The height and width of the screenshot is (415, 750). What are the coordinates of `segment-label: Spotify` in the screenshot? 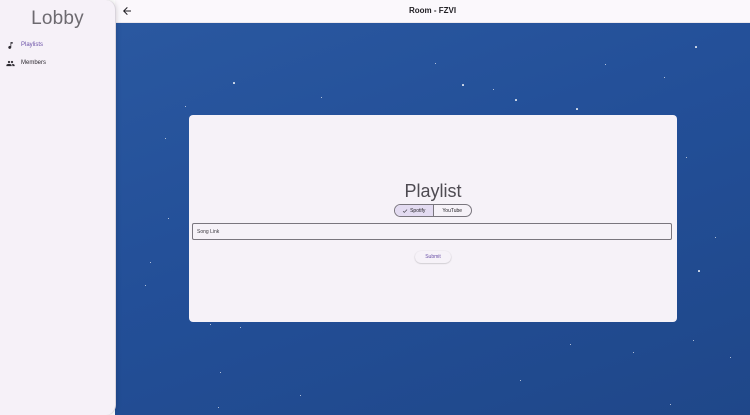 It's located at (418, 210).